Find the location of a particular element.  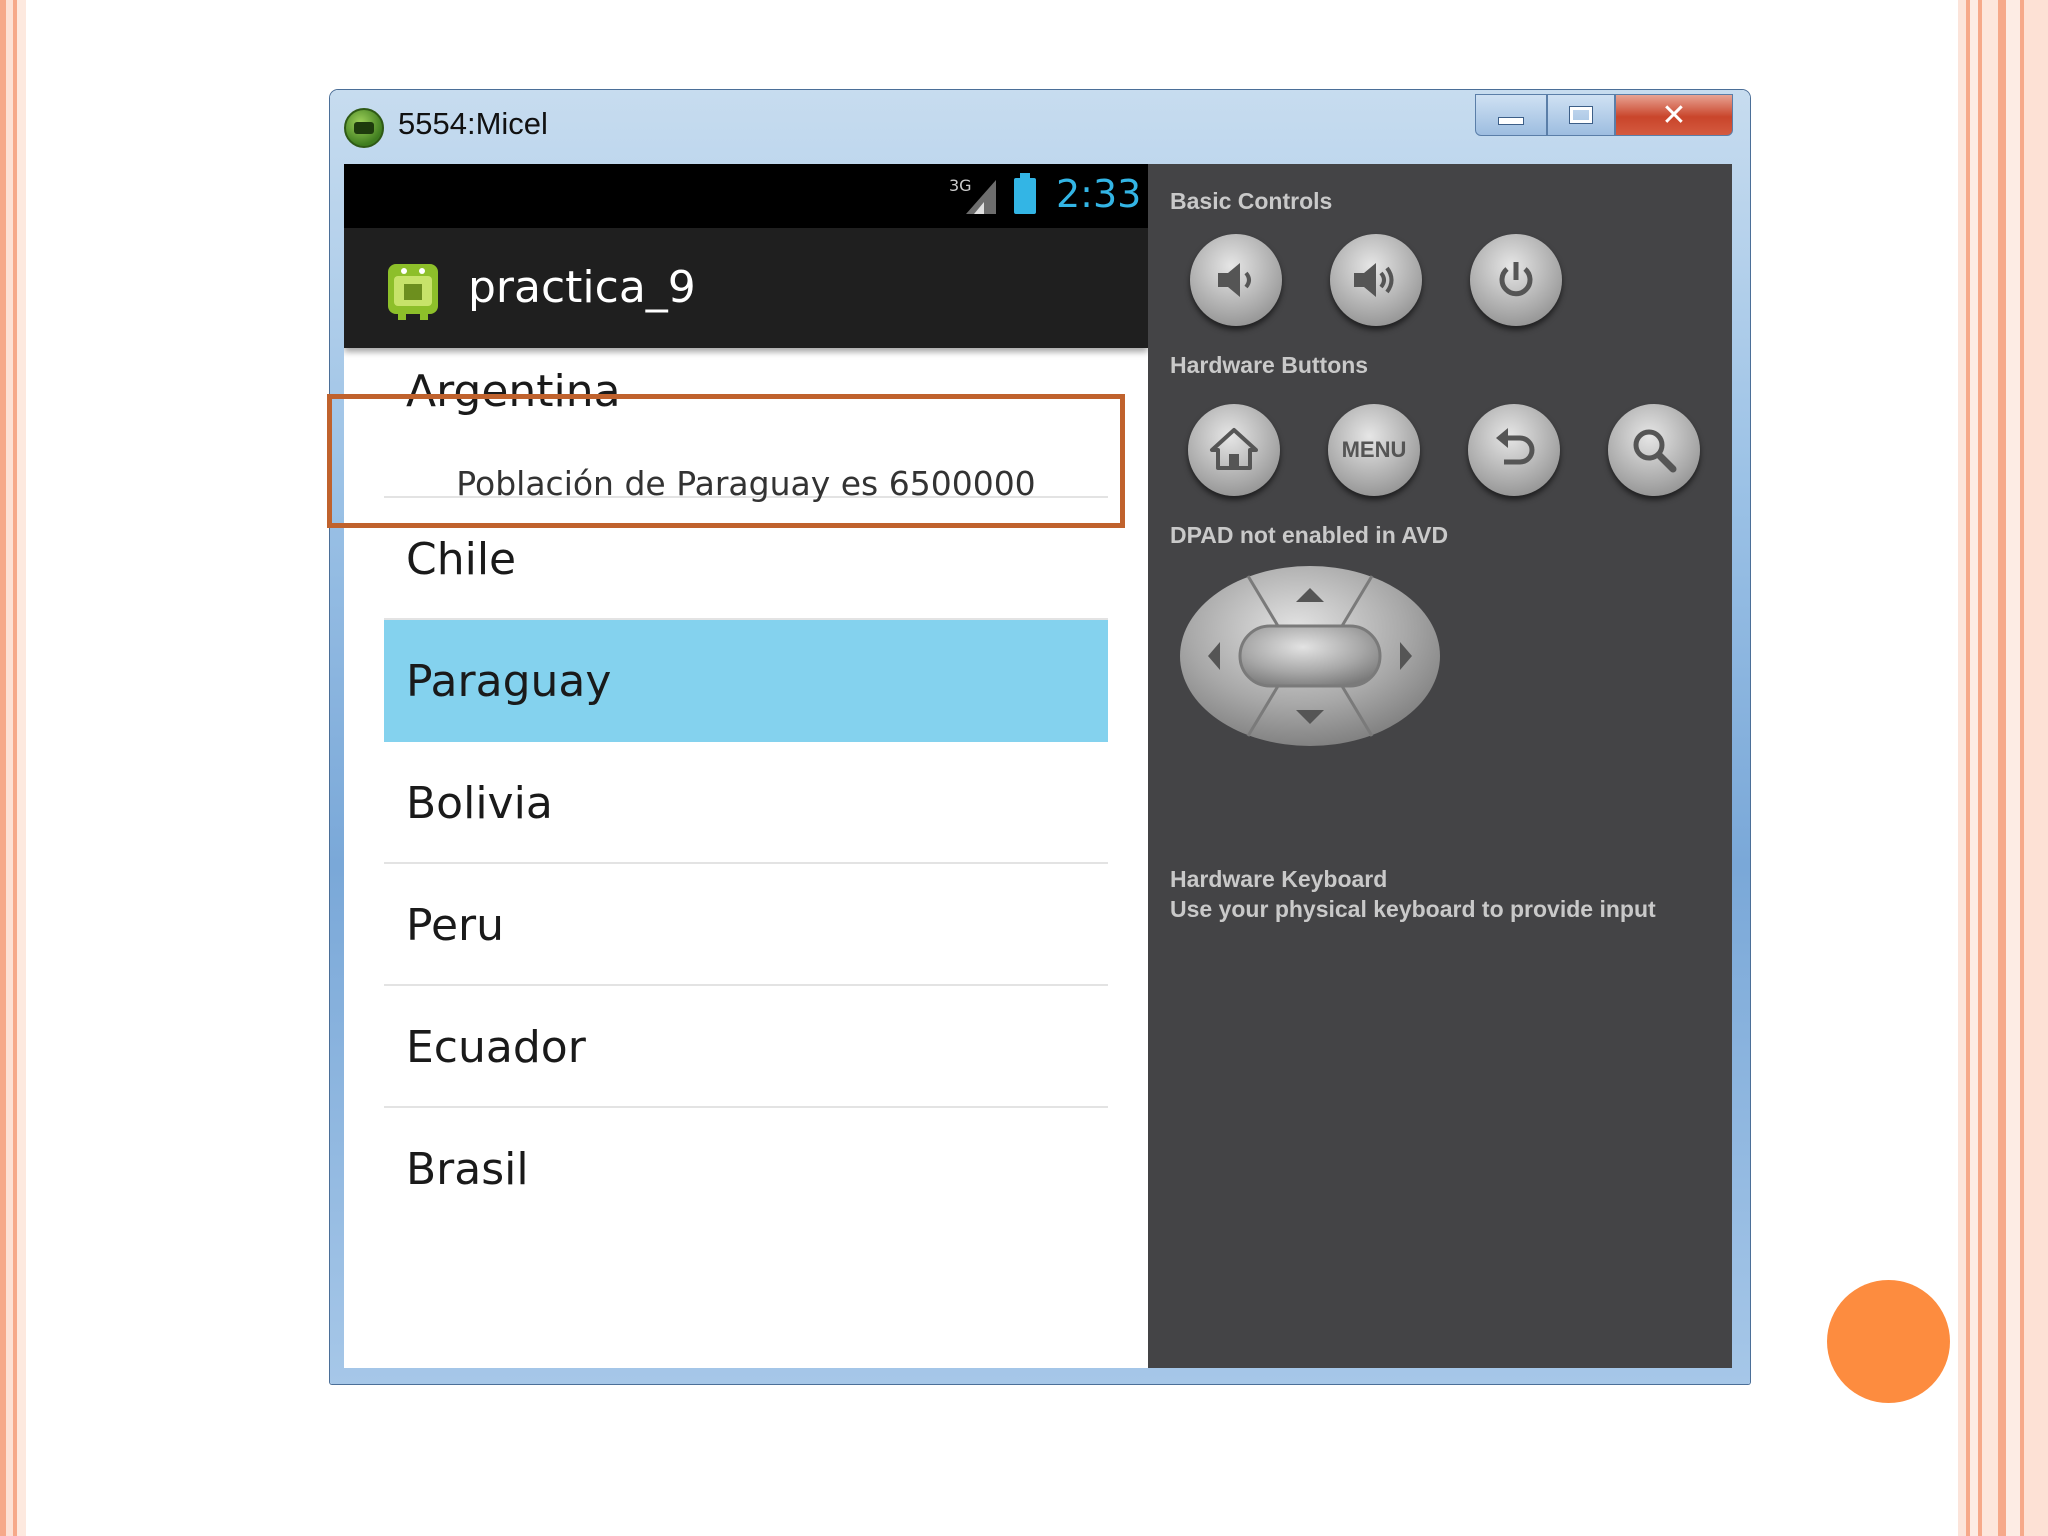

window-caption-buttons: ✕ is located at coordinates (1604, 115).